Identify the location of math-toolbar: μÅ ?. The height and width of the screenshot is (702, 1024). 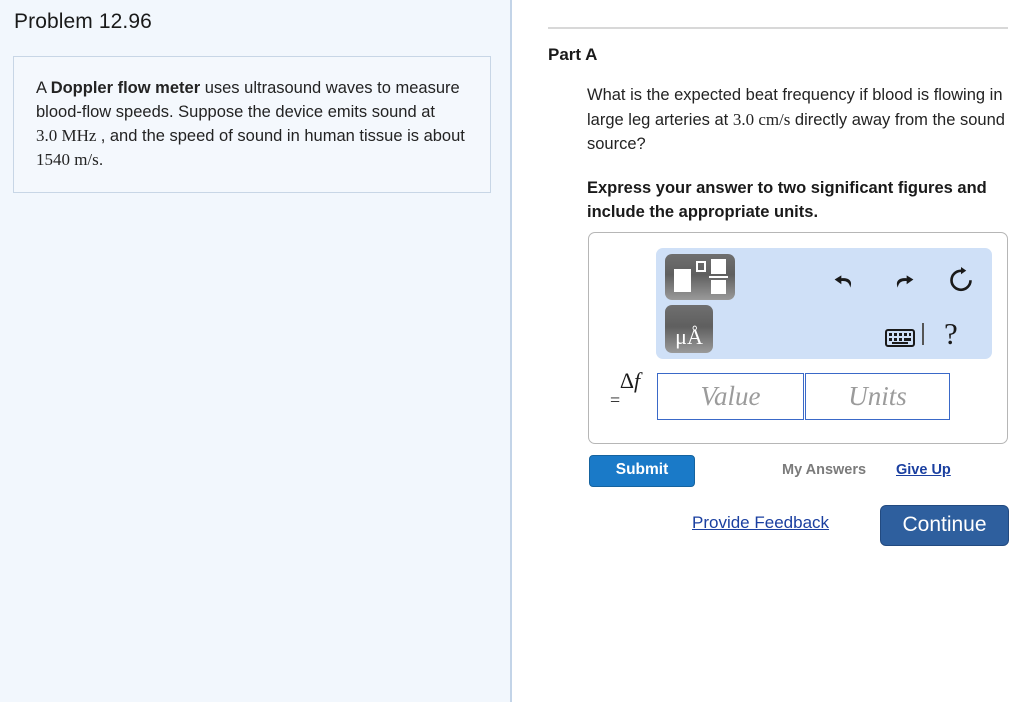
(824, 303).